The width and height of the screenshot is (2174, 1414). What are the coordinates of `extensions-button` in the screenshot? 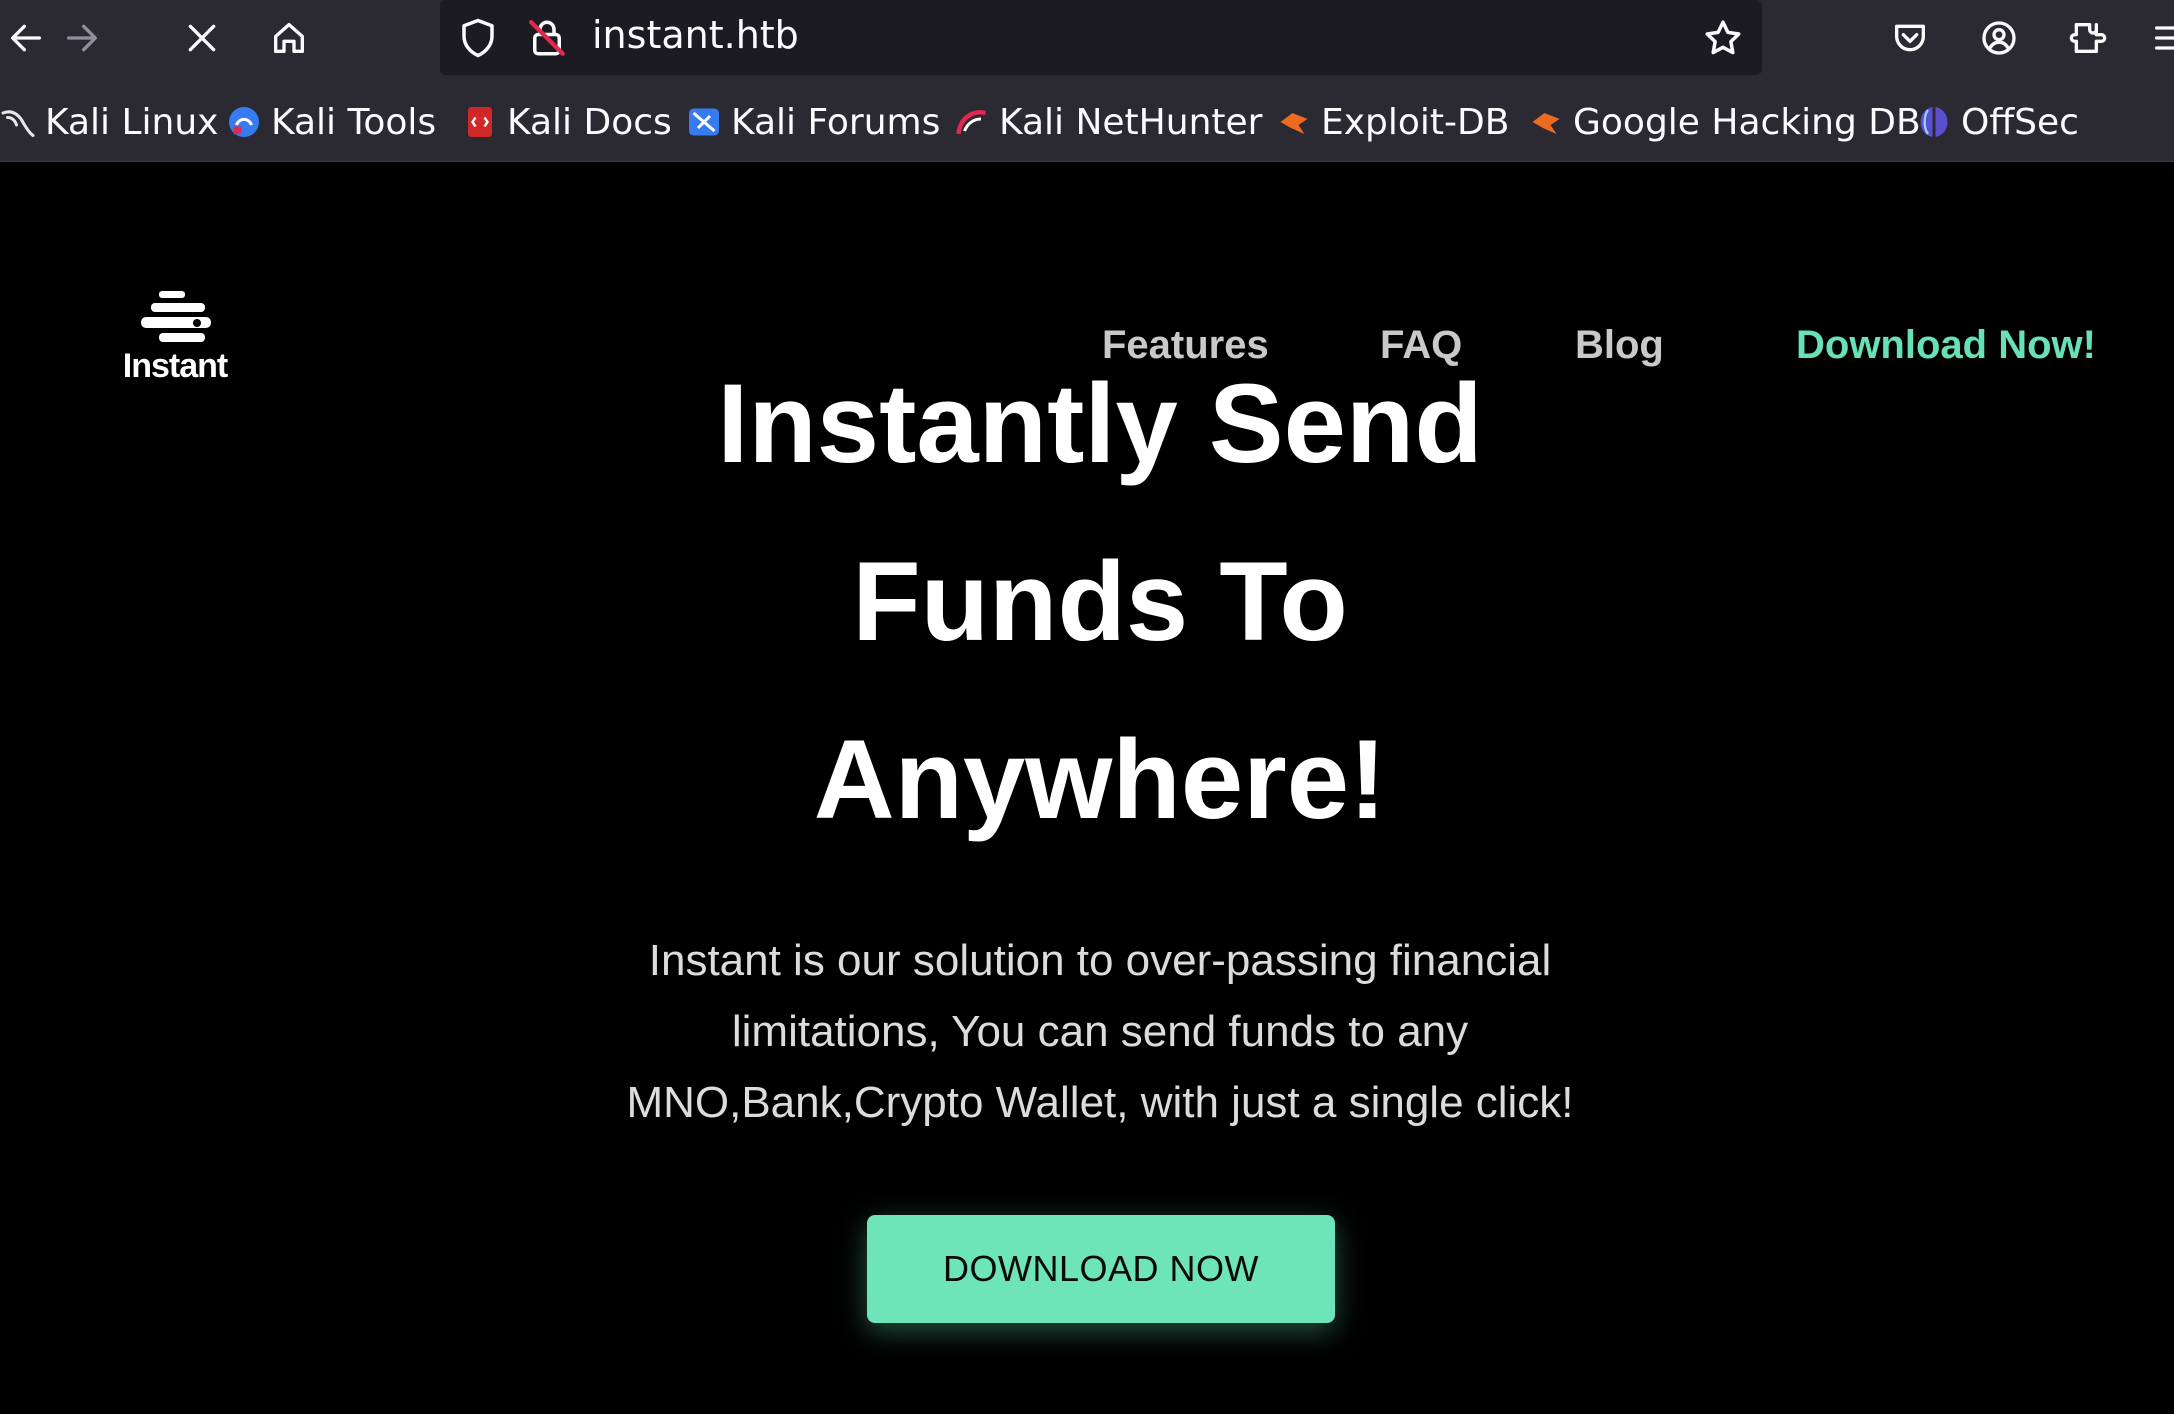 It's located at (2088, 38).